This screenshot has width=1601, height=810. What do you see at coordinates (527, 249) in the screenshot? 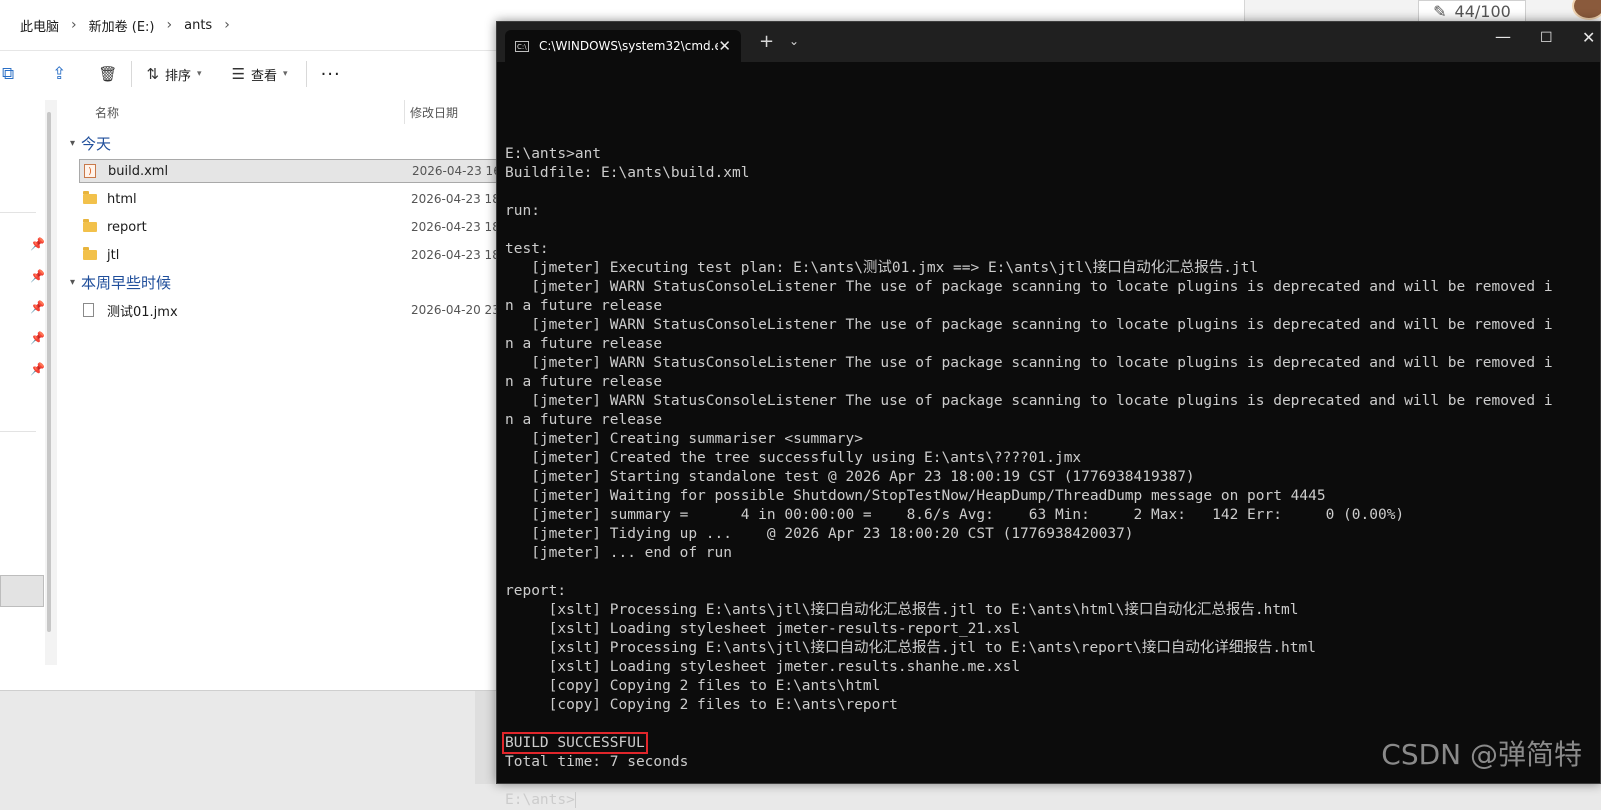
I see `terminal-line: test:` at bounding box center [527, 249].